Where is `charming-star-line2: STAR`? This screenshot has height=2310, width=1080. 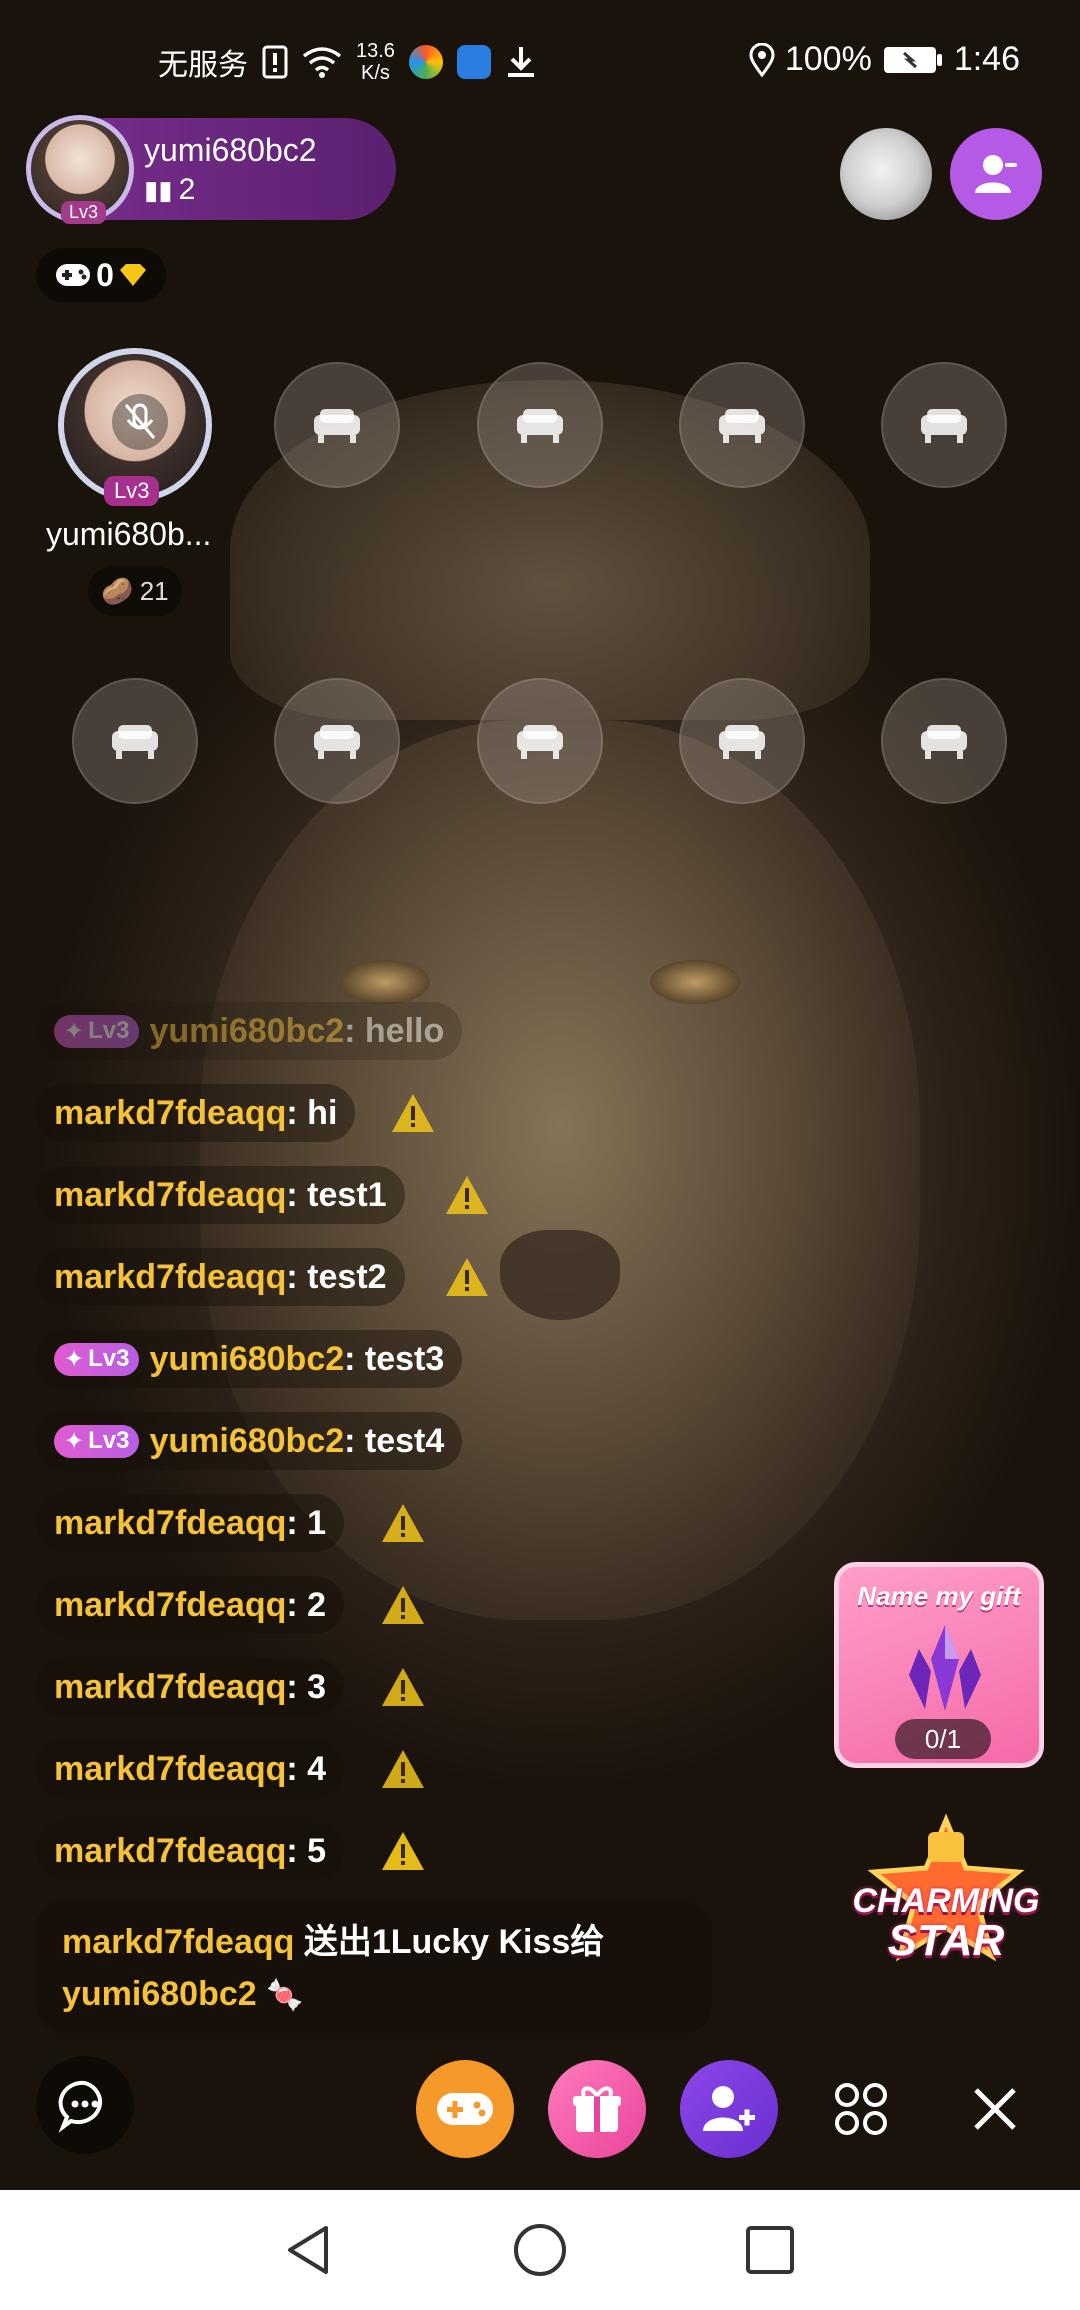 charming-star-line2: STAR is located at coordinates (946, 1940).